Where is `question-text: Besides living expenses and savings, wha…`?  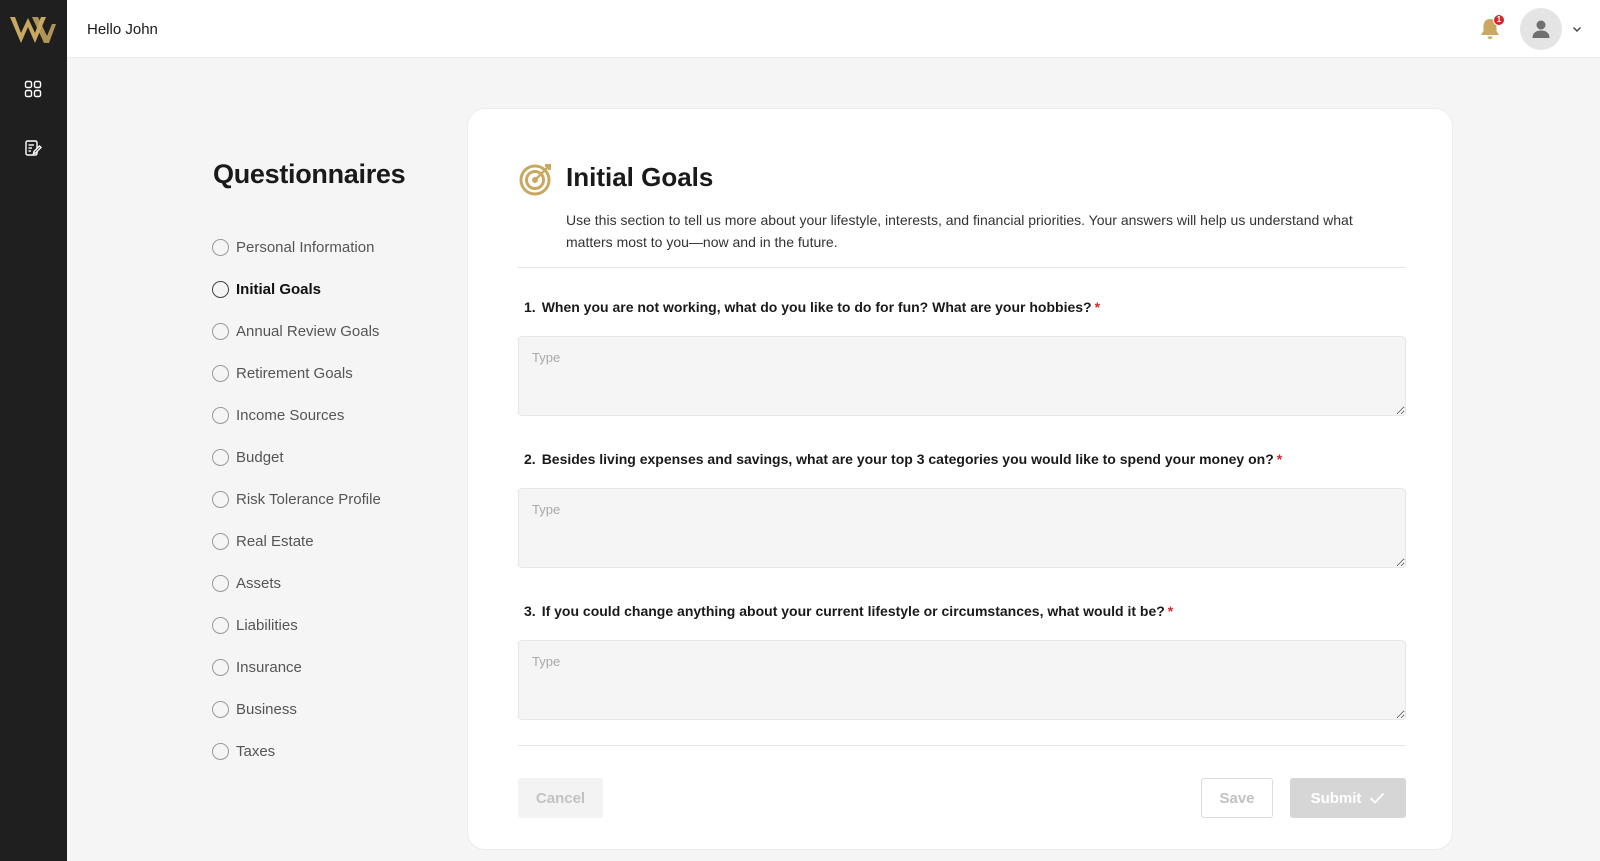
question-text: Besides living expenses and savings, wha… is located at coordinates (907, 459).